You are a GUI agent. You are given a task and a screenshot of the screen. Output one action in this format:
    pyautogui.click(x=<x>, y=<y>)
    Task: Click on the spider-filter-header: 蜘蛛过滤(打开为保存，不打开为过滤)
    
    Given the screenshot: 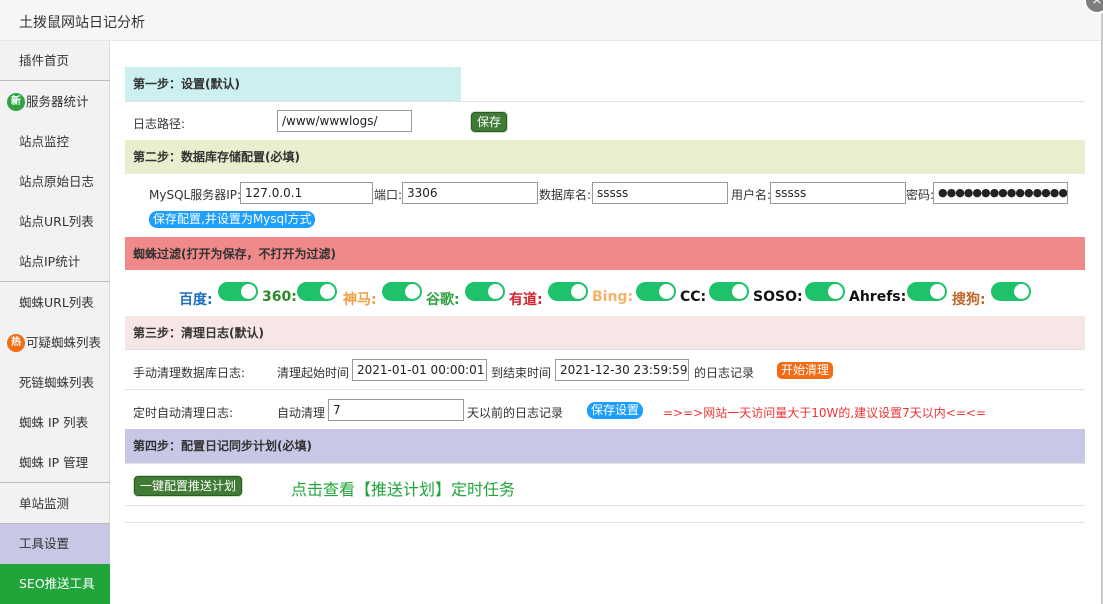 What is the action you would take?
    pyautogui.click(x=605, y=253)
    